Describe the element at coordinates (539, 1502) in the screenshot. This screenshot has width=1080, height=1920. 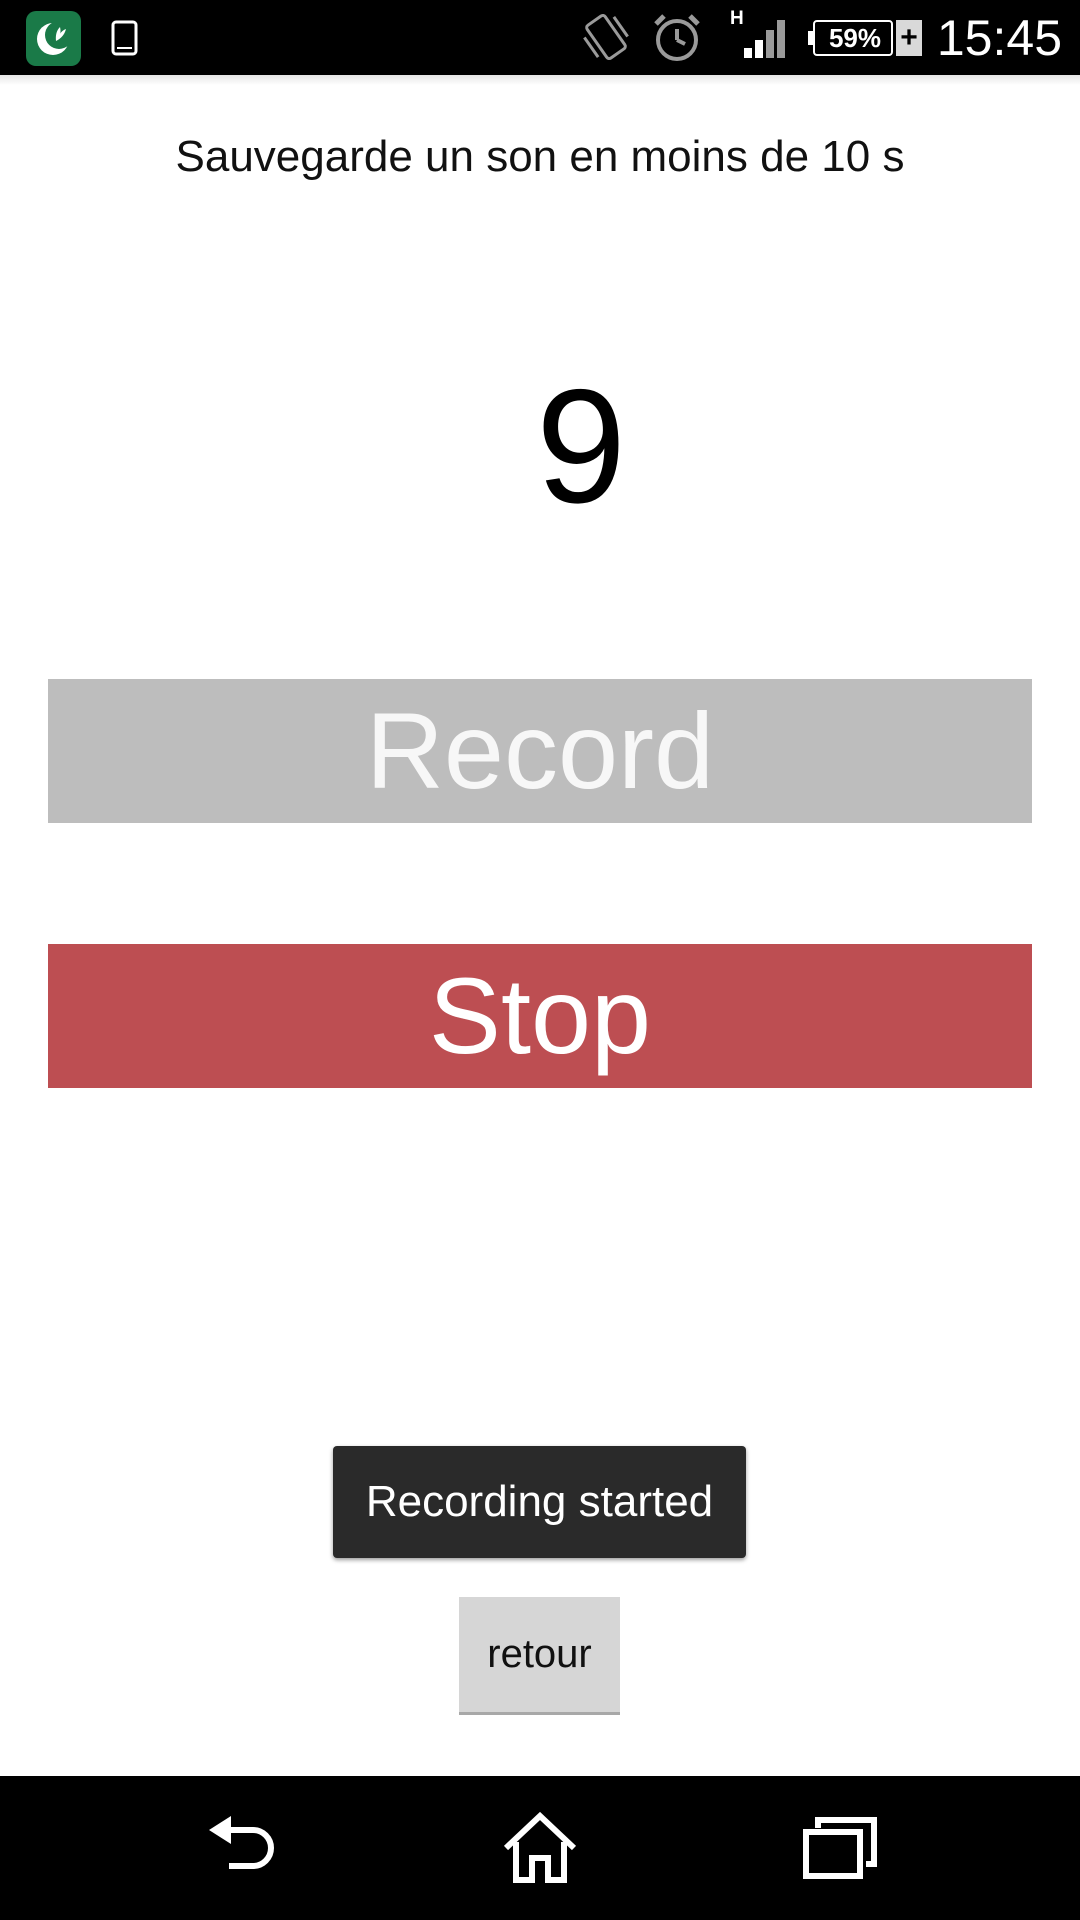
I see `toast-message: Recording started` at that location.